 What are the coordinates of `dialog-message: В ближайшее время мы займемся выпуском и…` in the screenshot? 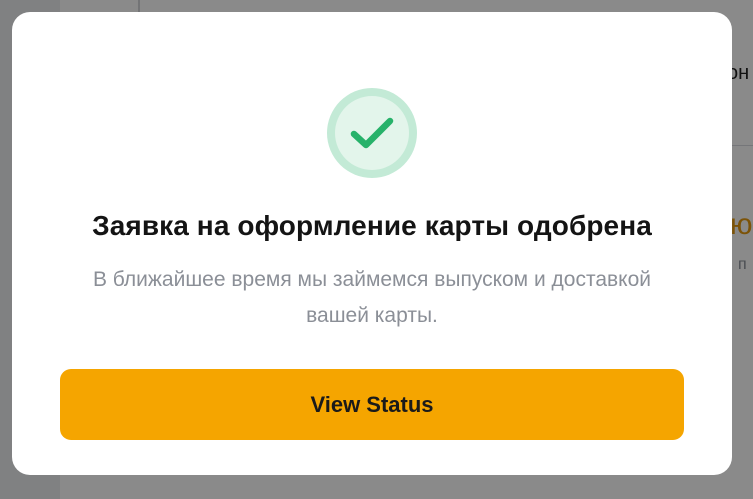 It's located at (372, 297).